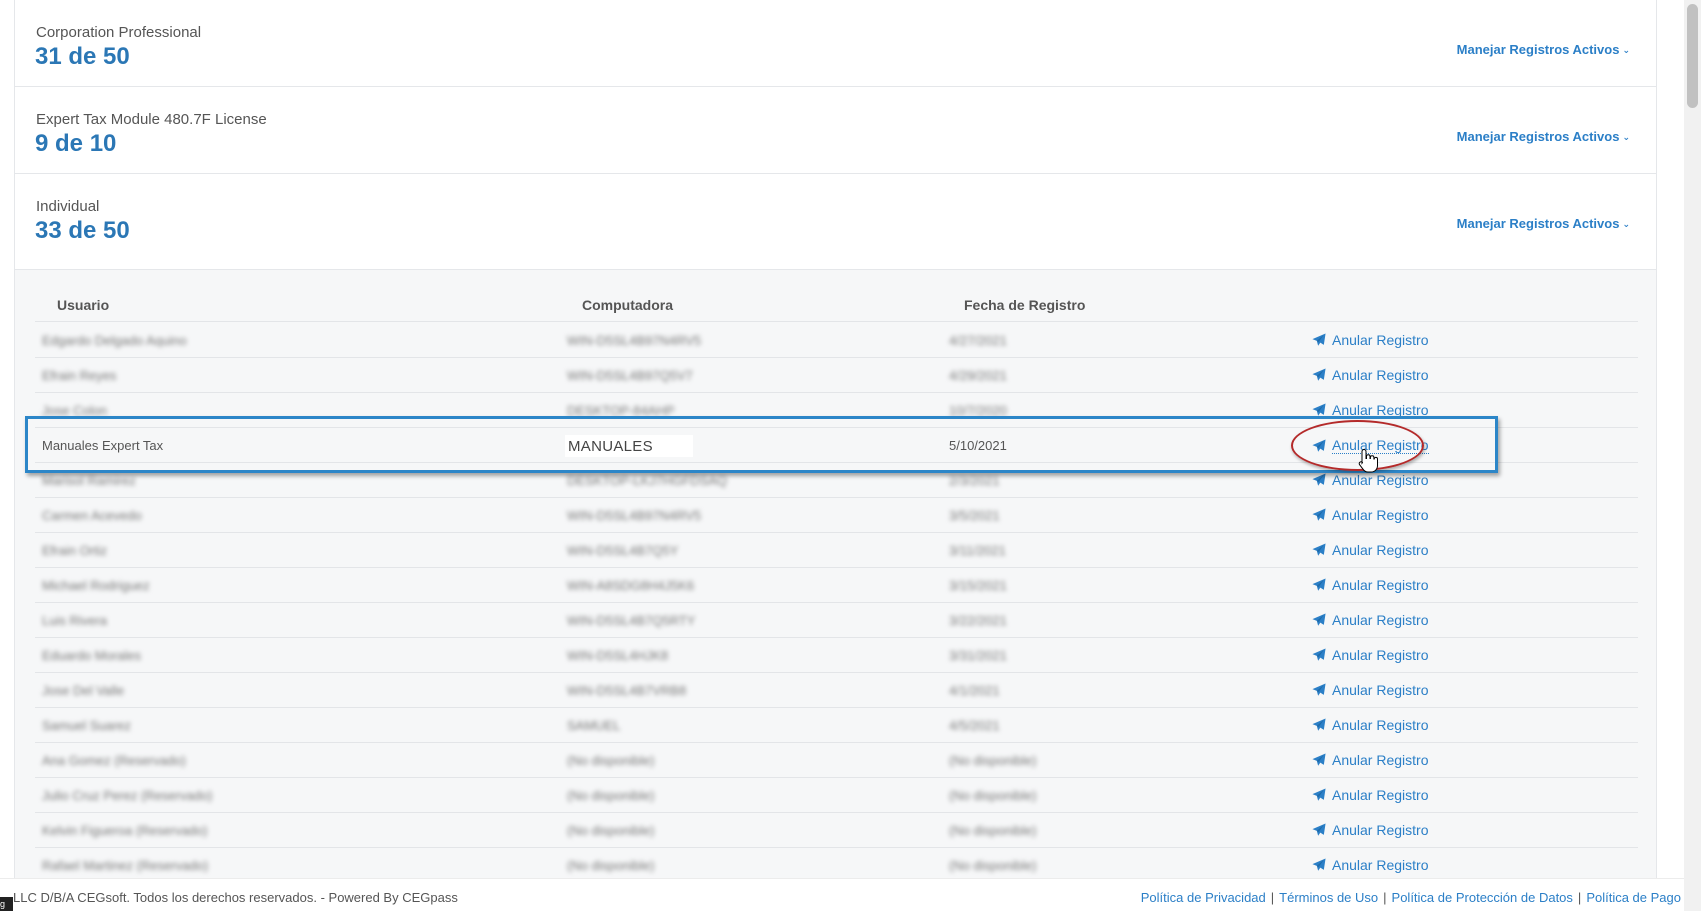 This screenshot has width=1701, height=911. What do you see at coordinates (627, 690) in the screenshot?
I see `redacted-computer: WIN-D5SL4B7VRB8` at bounding box center [627, 690].